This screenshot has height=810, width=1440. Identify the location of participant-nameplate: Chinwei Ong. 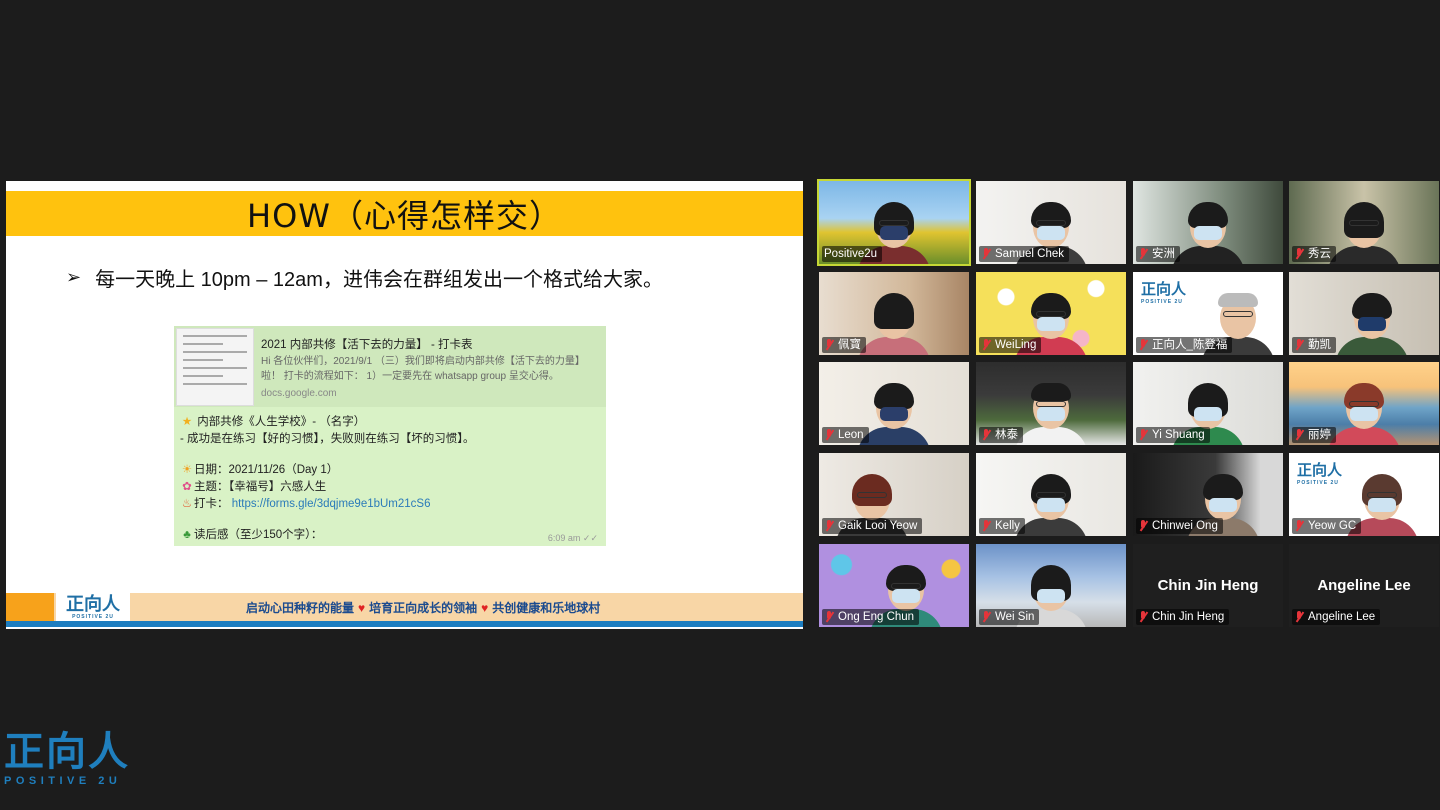
(1179, 526).